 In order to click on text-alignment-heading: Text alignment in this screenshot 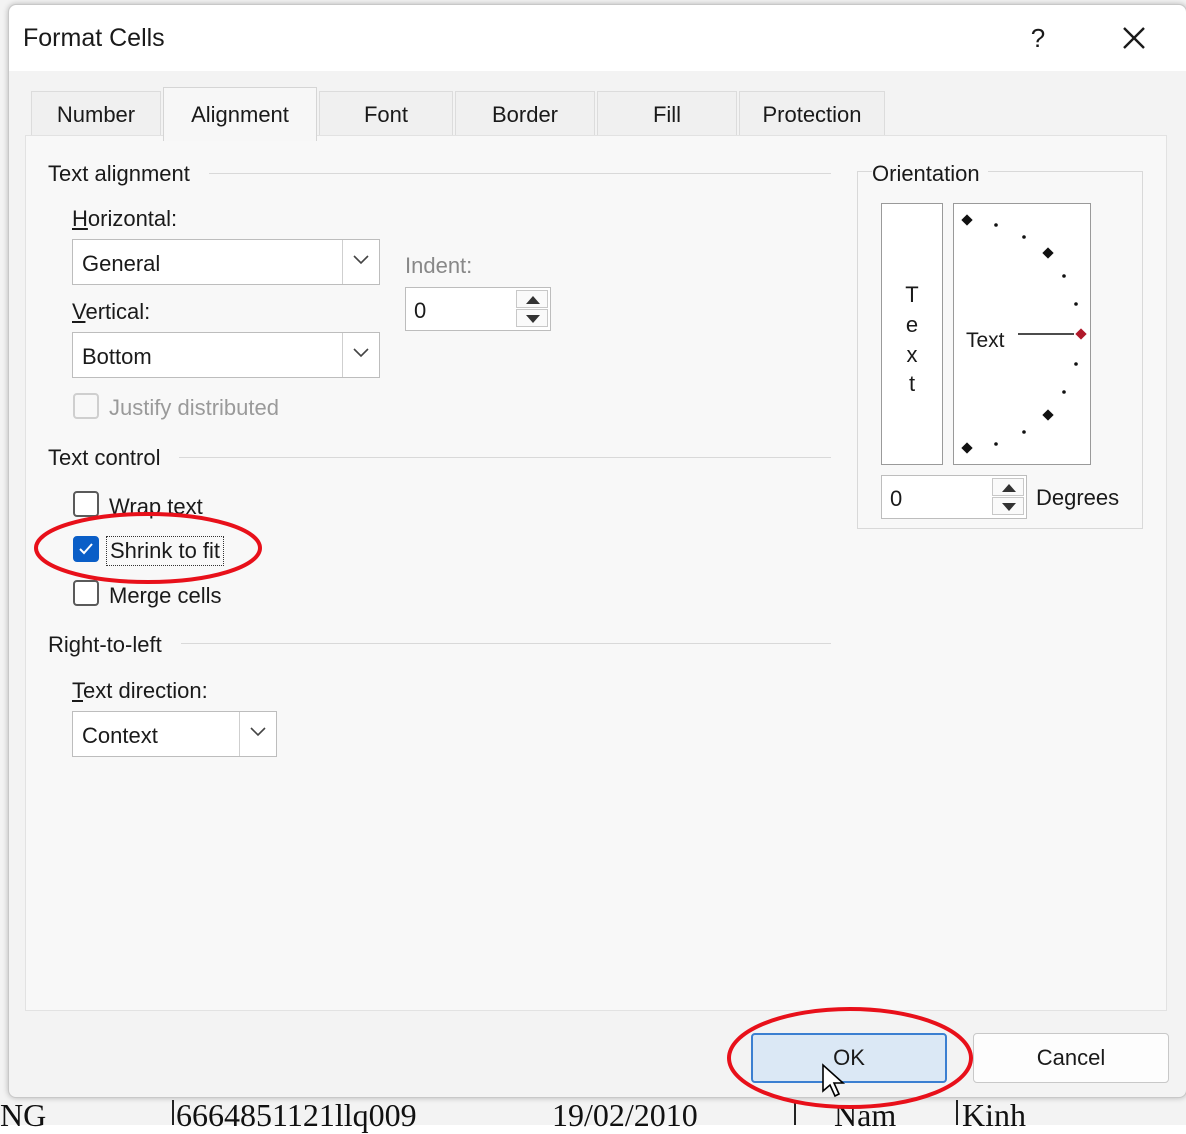, I will do `click(123, 174)`.